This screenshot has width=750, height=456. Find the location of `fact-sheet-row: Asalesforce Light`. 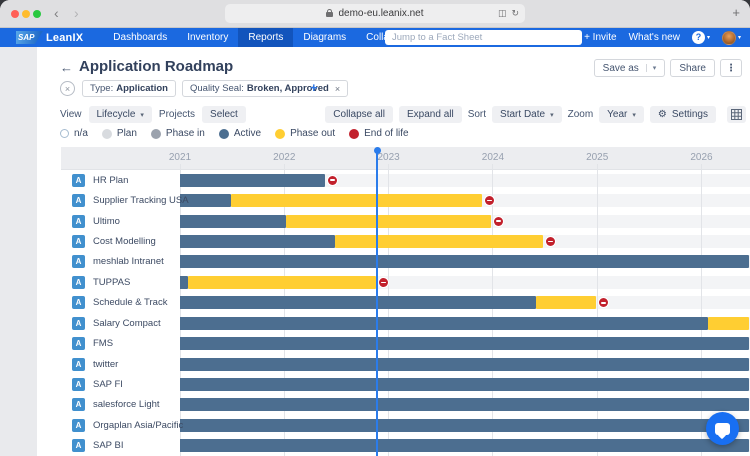

fact-sheet-row: Asalesforce Light is located at coordinates (120, 405).